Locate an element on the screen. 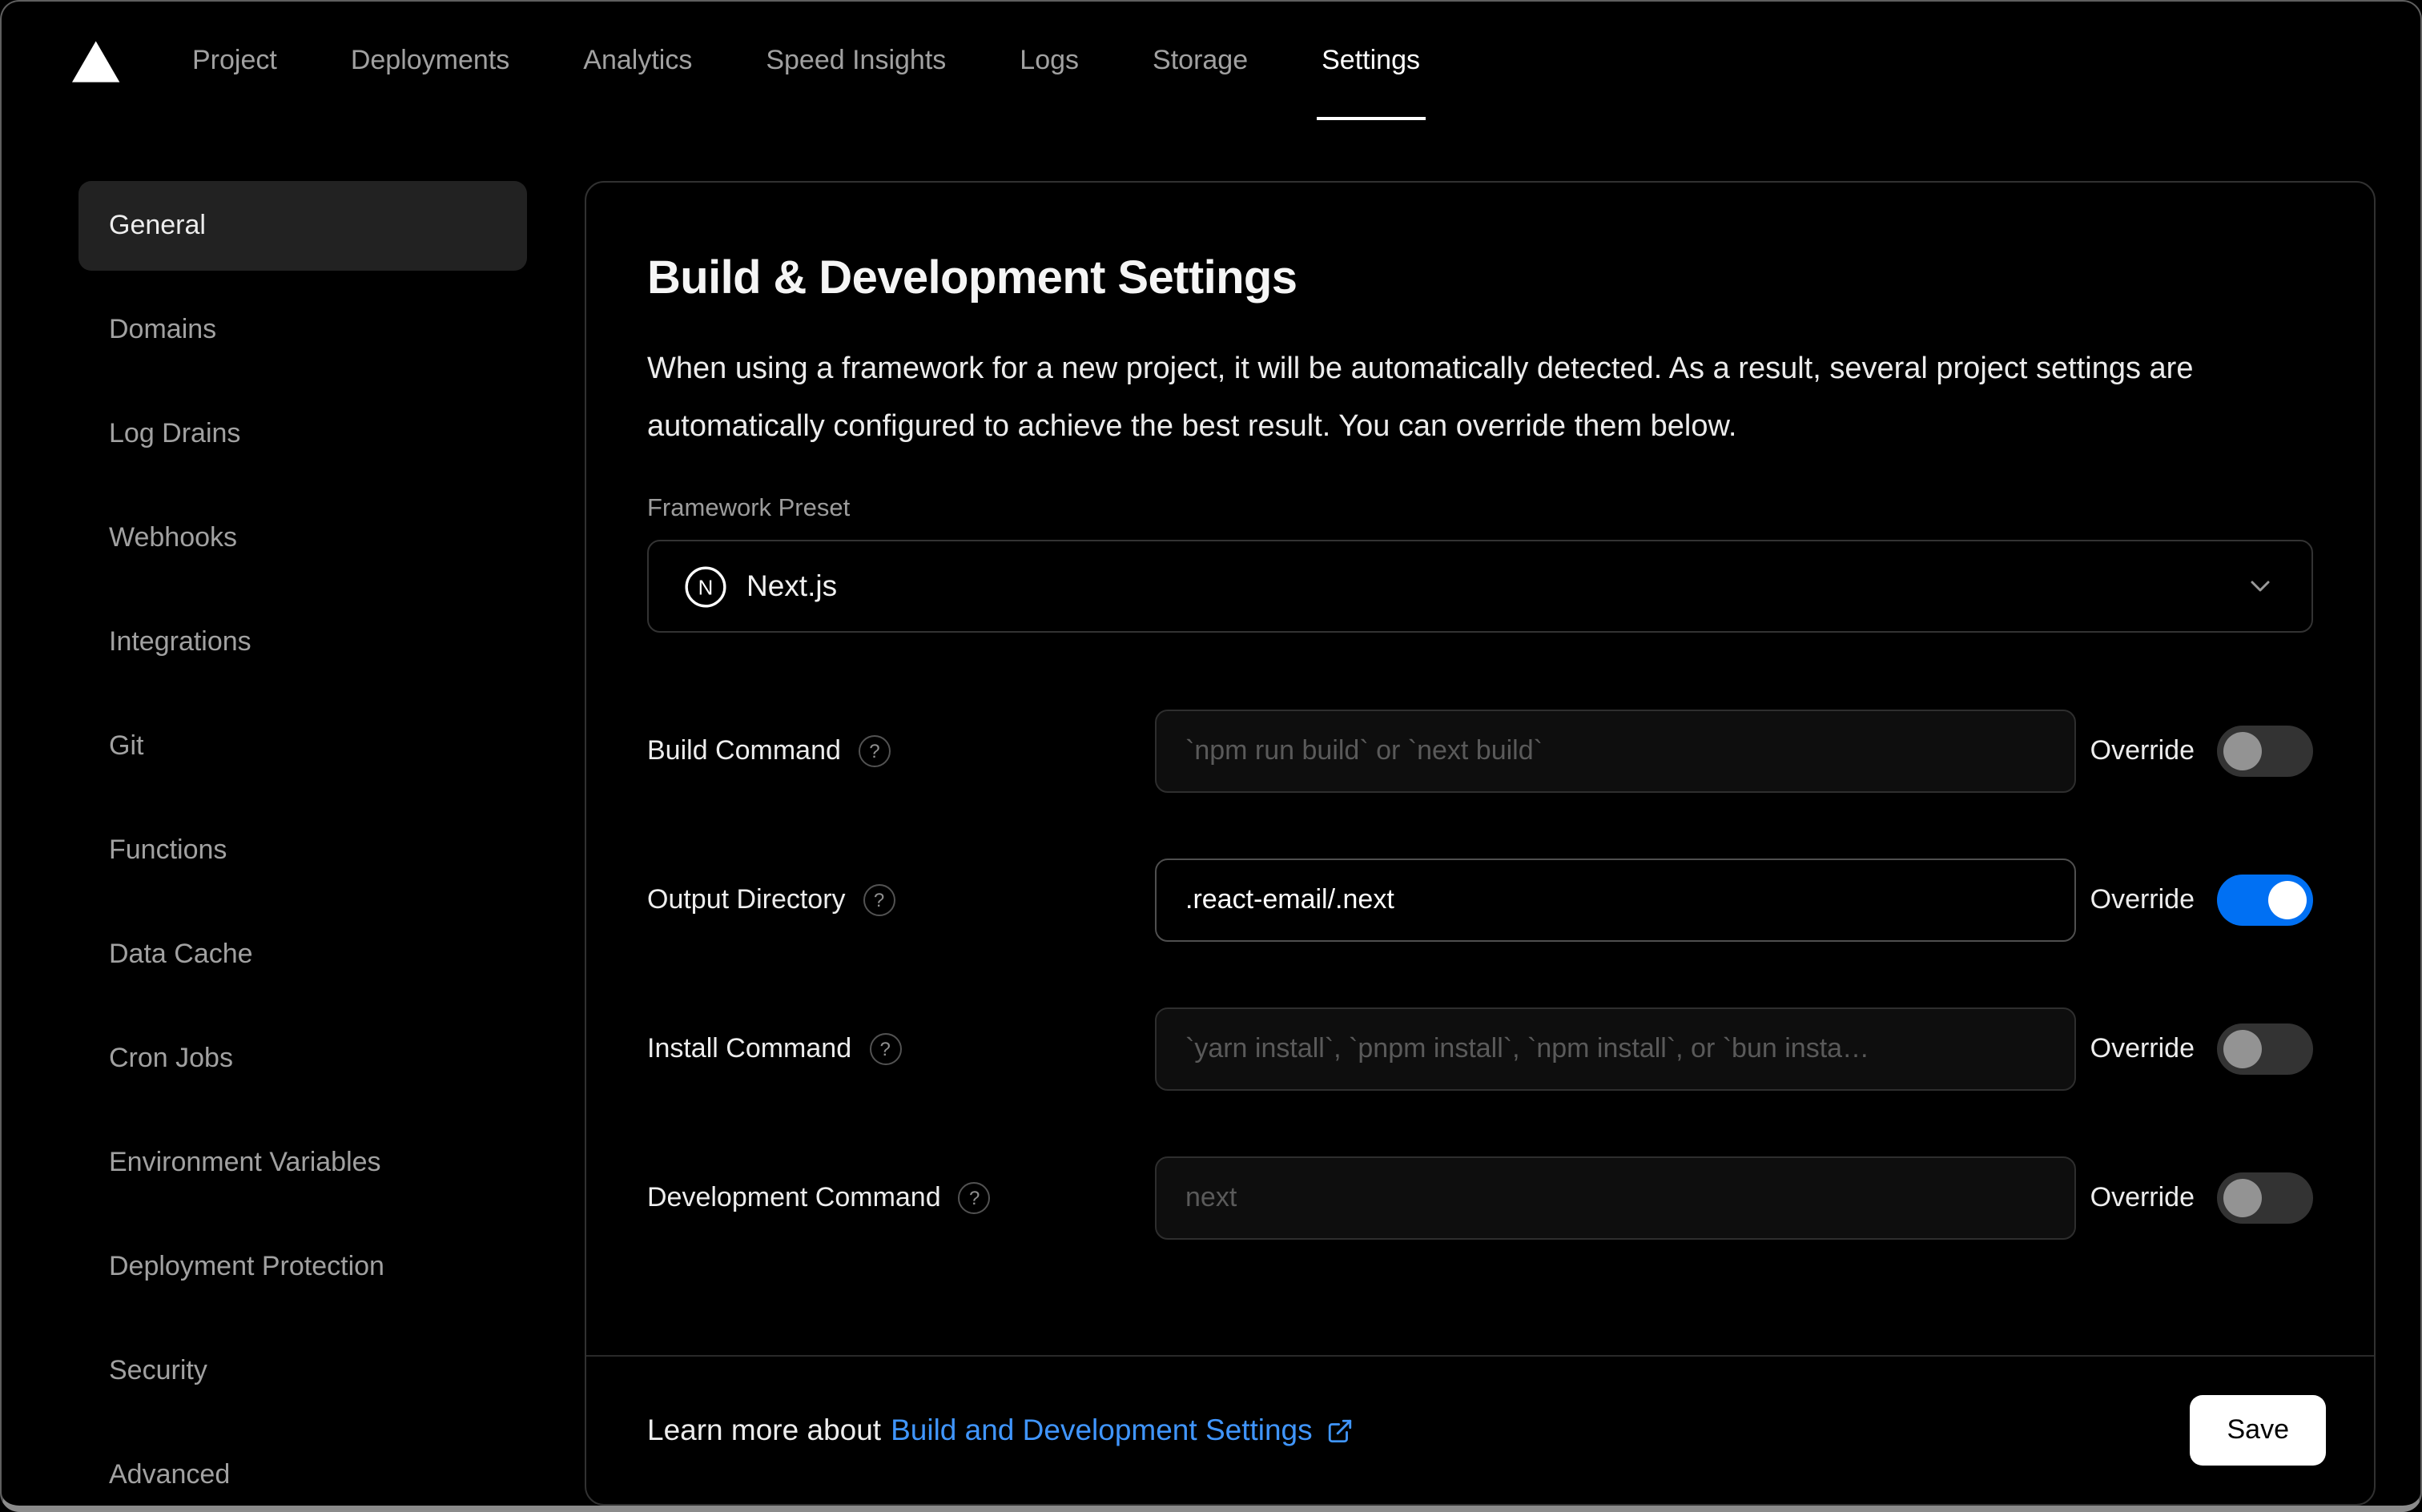 This screenshot has height=1512, width=2422. sidebar-item-cron-jobs: Cron Jobs is located at coordinates (302, 1059).